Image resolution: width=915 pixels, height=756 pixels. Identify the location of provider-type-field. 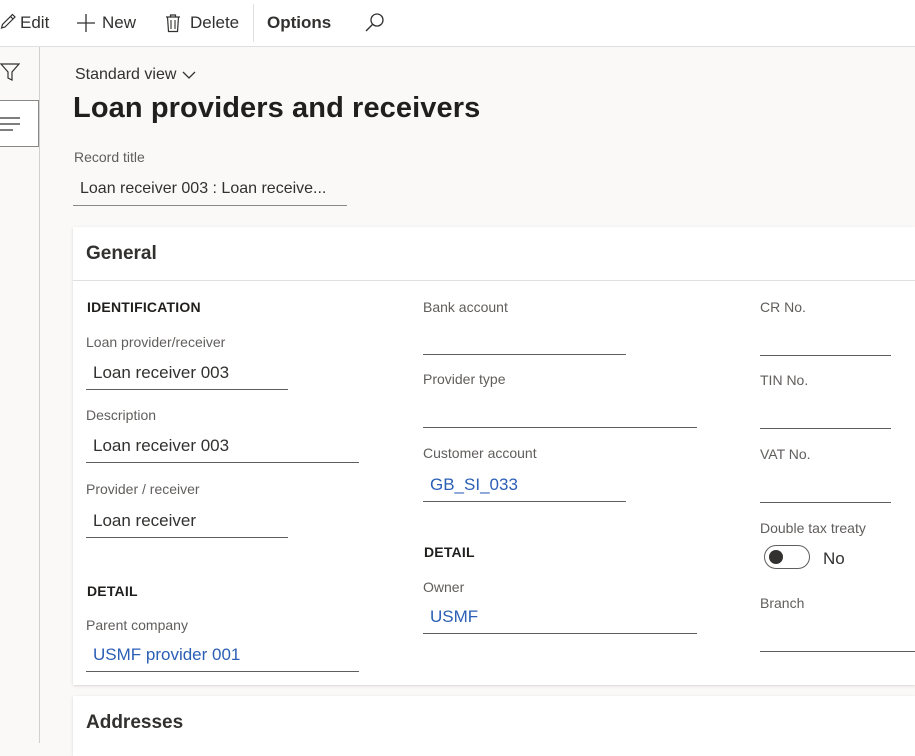
(560, 412).